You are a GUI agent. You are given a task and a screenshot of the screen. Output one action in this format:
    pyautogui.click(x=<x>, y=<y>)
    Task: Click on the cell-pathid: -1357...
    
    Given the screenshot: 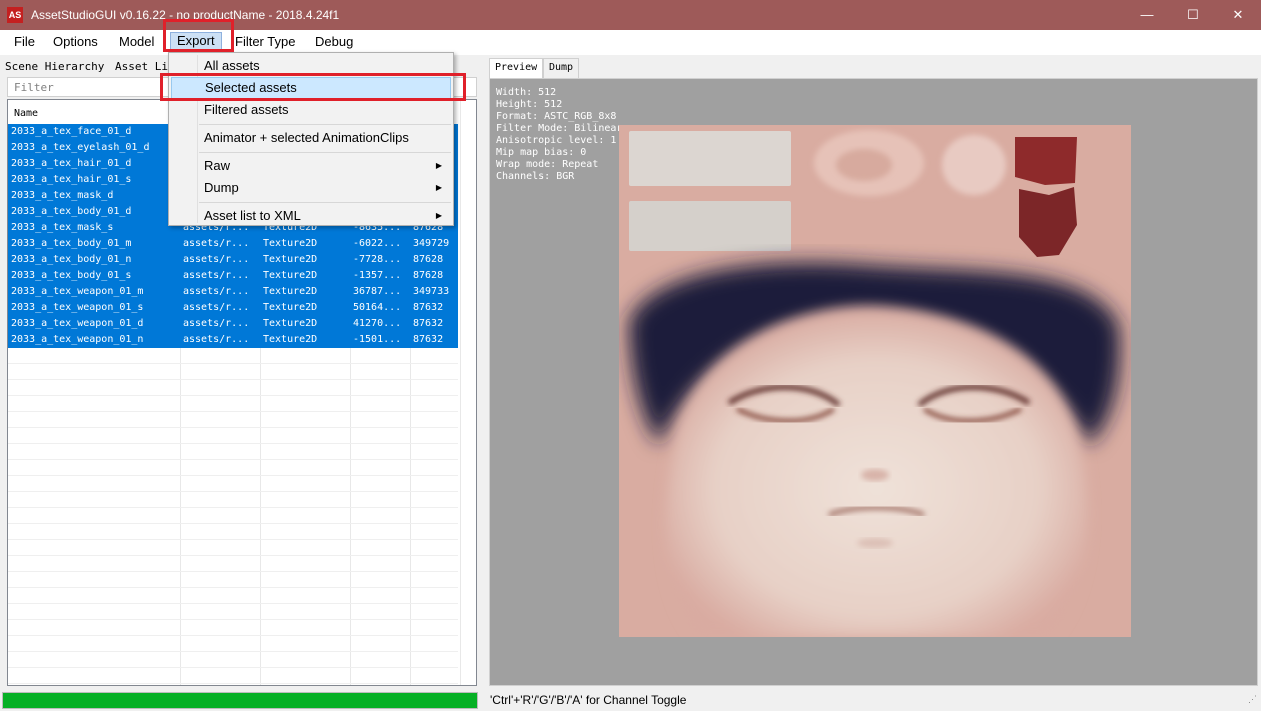 What is the action you would take?
    pyautogui.click(x=377, y=275)
    